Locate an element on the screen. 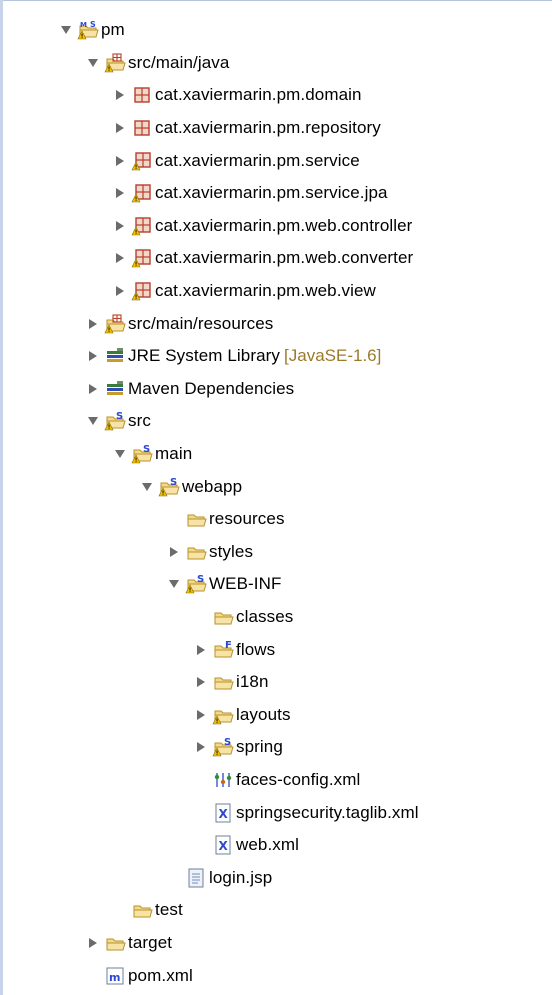 The image size is (552, 995). tree-row: Maven Dependencies is located at coordinates (276, 389).